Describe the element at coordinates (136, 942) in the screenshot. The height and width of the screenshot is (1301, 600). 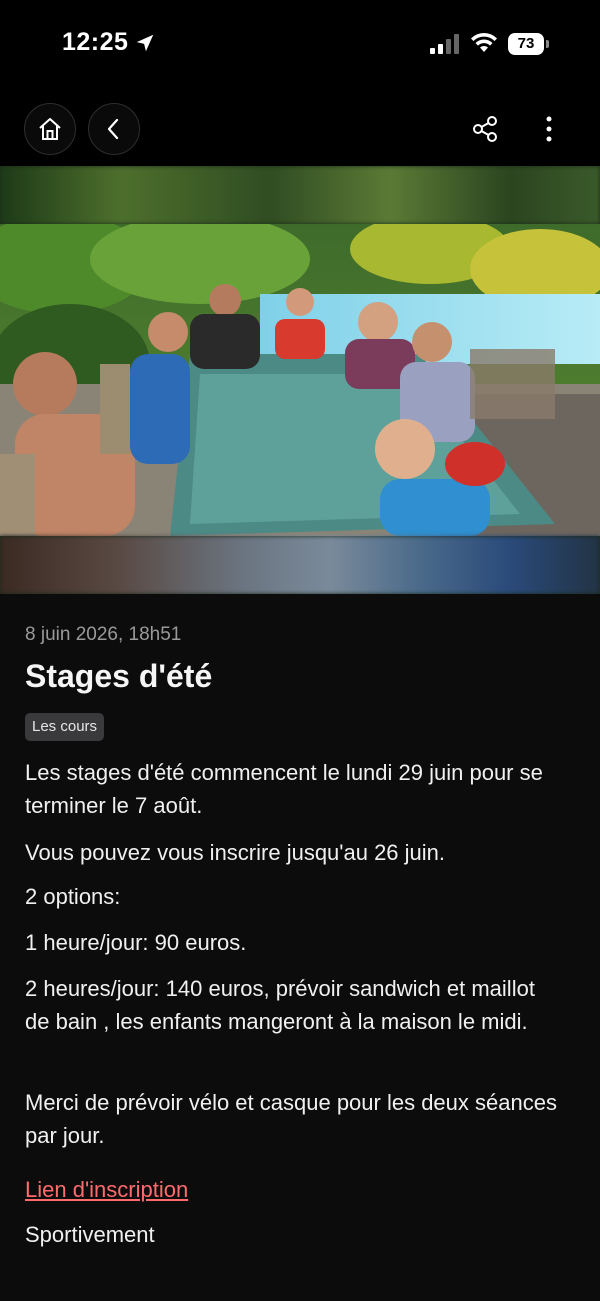
I see `paragraph-option-1: 1 heure/jour: 90 euros.` at that location.